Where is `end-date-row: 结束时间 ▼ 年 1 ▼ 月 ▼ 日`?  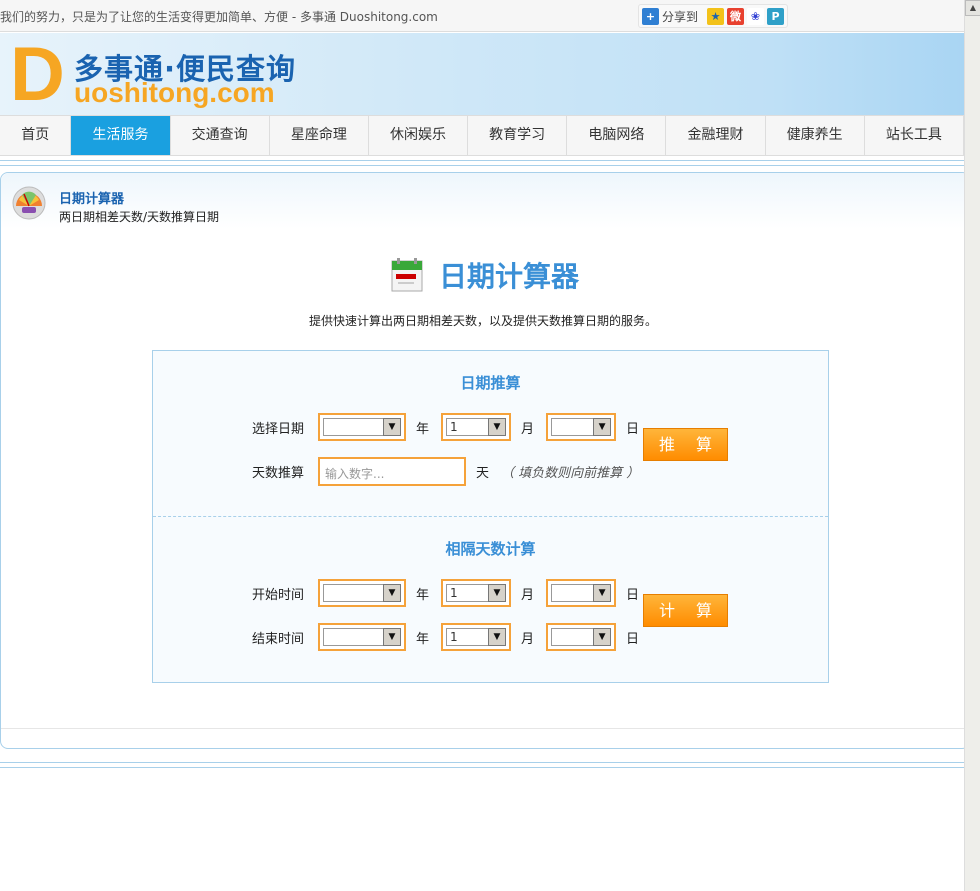
end-date-row: 结束时间 ▼ 年 1 ▼ 月 ▼ 日 is located at coordinates (451, 637).